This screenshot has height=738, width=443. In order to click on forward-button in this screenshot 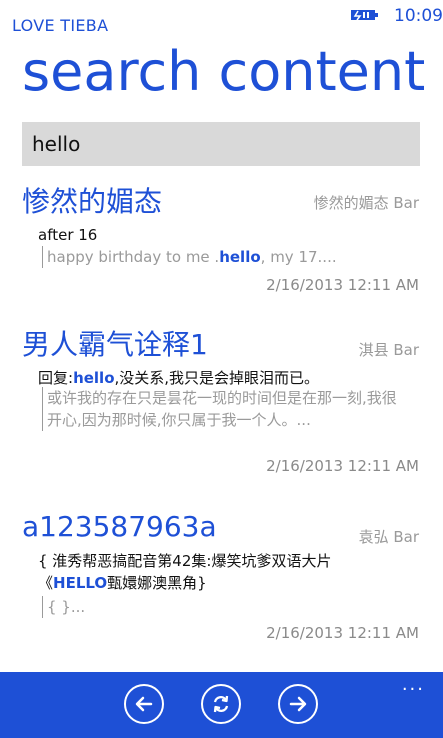, I will do `click(298, 704)`.